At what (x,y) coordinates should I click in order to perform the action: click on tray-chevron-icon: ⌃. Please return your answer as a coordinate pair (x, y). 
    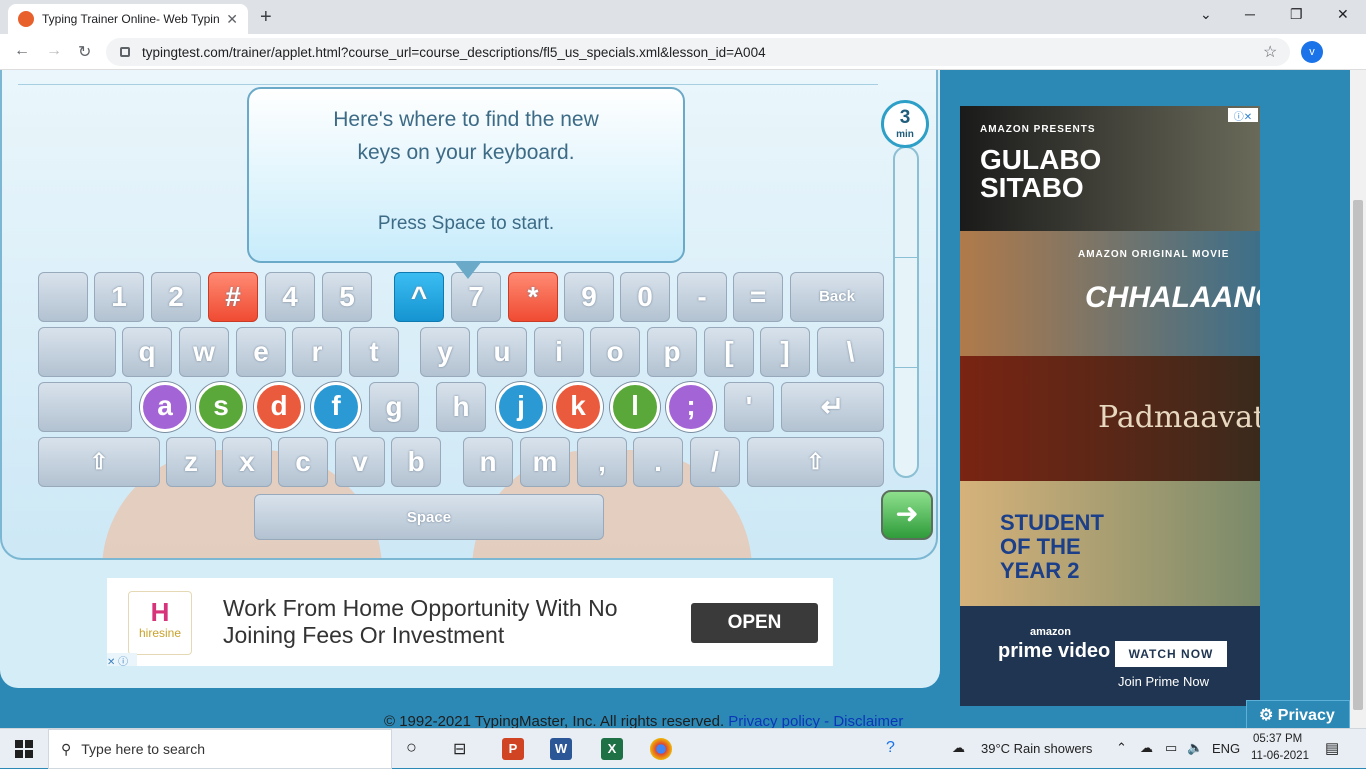
    Looking at the image, I should click on (1121, 748).